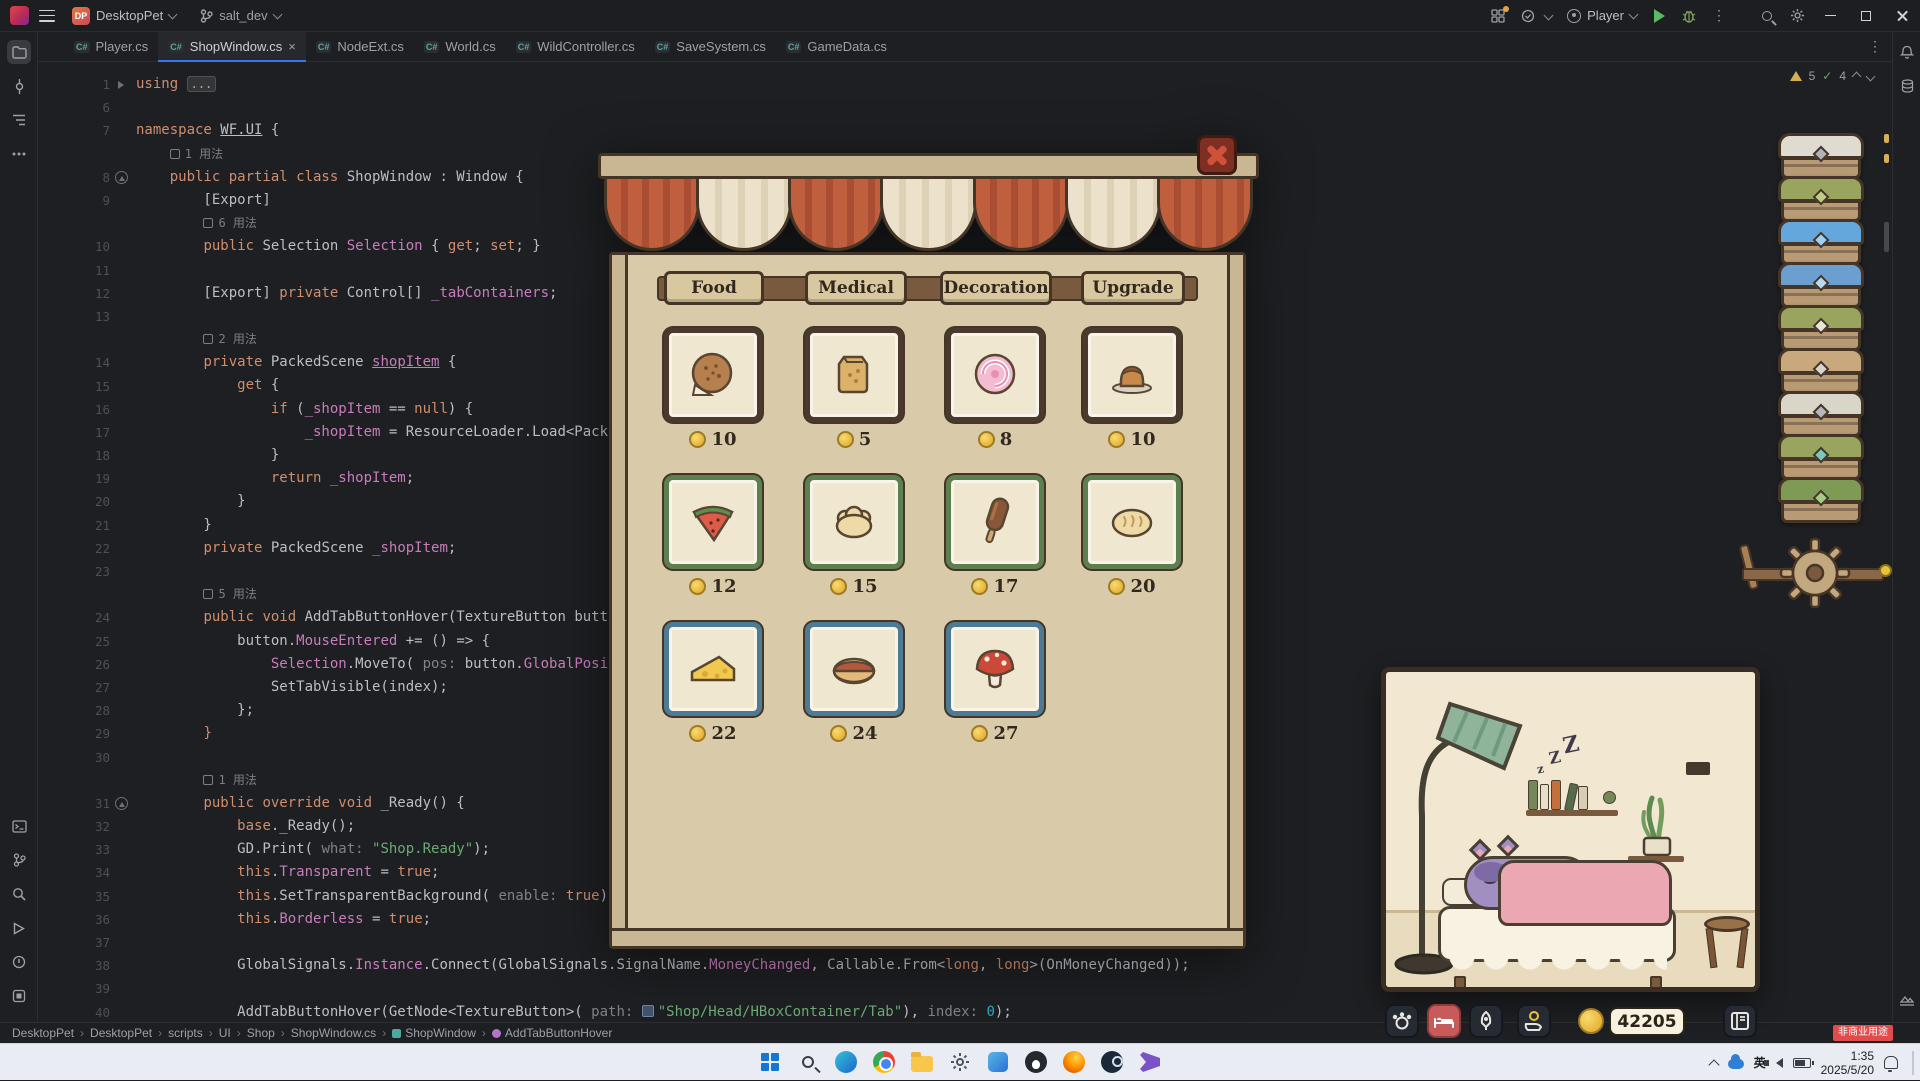  I want to click on editor-gutter: 38, so click(87, 965).